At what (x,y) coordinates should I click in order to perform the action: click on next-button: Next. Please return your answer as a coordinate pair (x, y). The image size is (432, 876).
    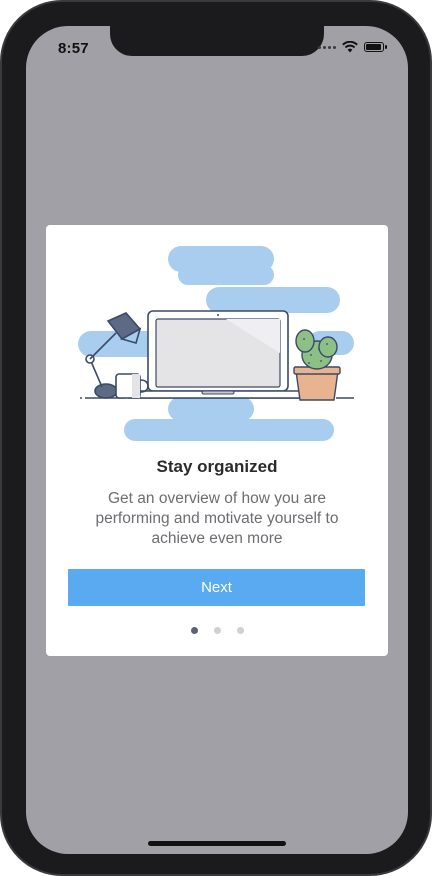
    Looking at the image, I should click on (216, 587).